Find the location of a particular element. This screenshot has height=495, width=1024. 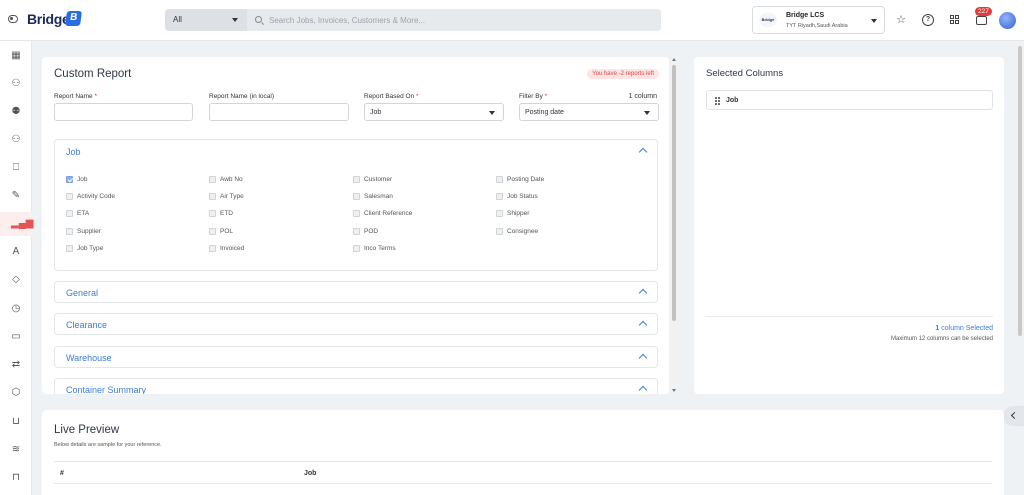

search-scope-select: All is located at coordinates (206, 20).